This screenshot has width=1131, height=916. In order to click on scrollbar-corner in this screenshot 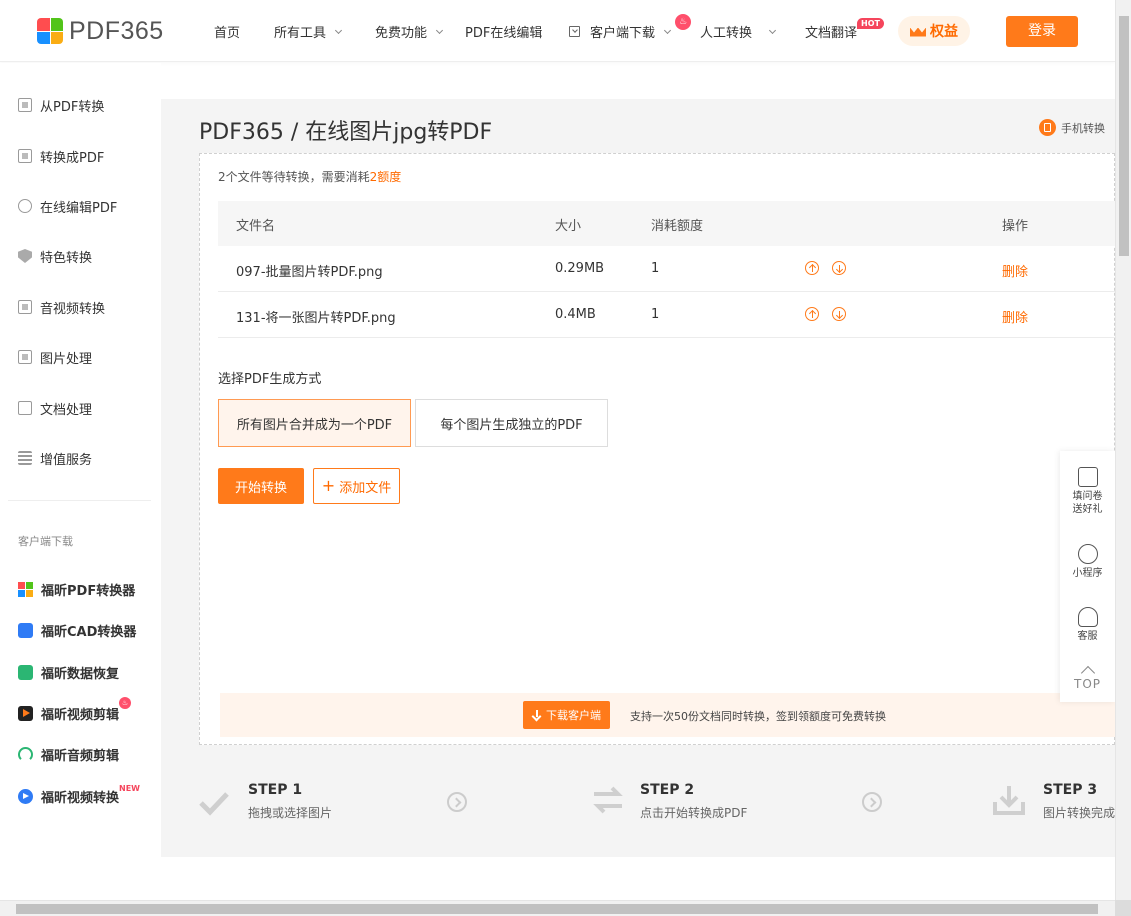, I will do `click(1123, 908)`.